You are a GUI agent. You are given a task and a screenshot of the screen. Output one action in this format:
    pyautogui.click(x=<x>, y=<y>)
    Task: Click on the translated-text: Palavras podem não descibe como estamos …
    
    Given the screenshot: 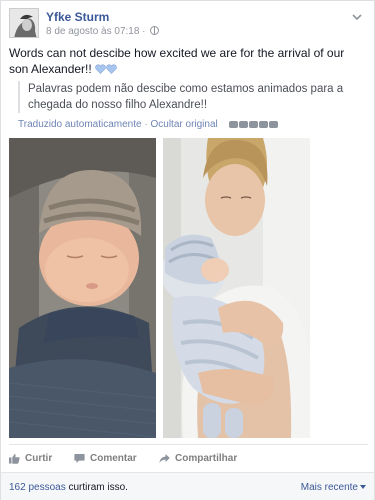 What is the action you would take?
    pyautogui.click(x=193, y=97)
    